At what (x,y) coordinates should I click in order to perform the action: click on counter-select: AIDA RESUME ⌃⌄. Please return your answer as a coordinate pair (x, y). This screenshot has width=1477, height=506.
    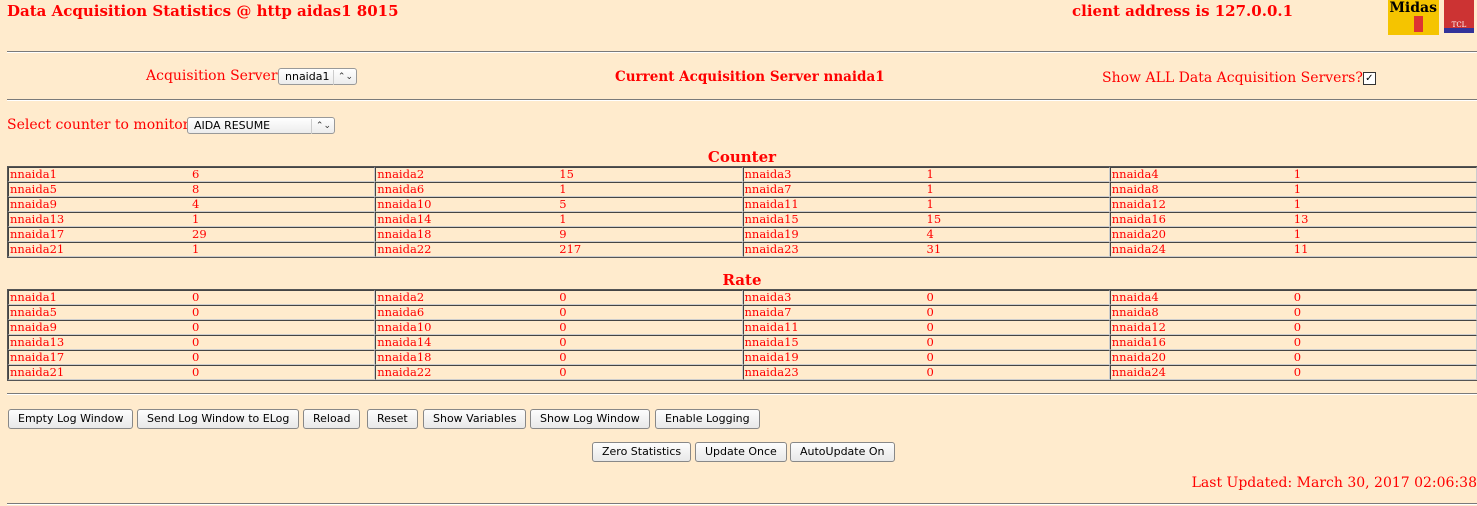
    Looking at the image, I should click on (261, 125).